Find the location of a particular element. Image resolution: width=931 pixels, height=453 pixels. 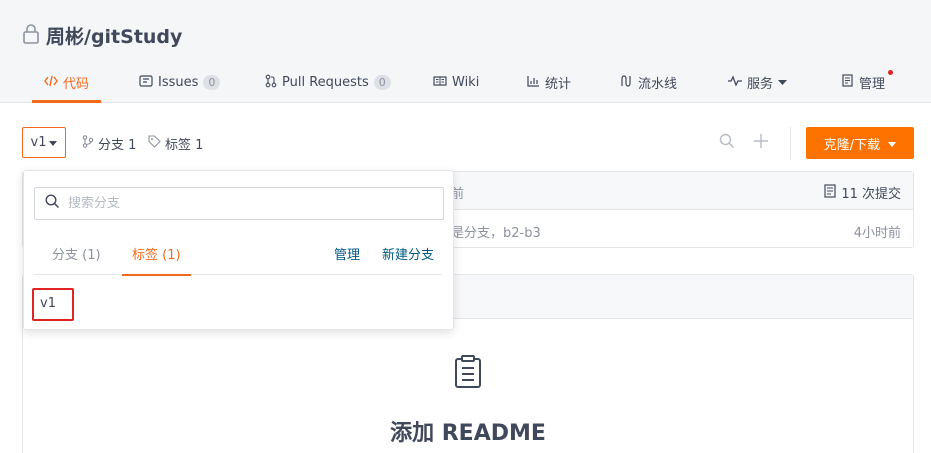

commit-count-link: 11 次提交 is located at coordinates (862, 192).